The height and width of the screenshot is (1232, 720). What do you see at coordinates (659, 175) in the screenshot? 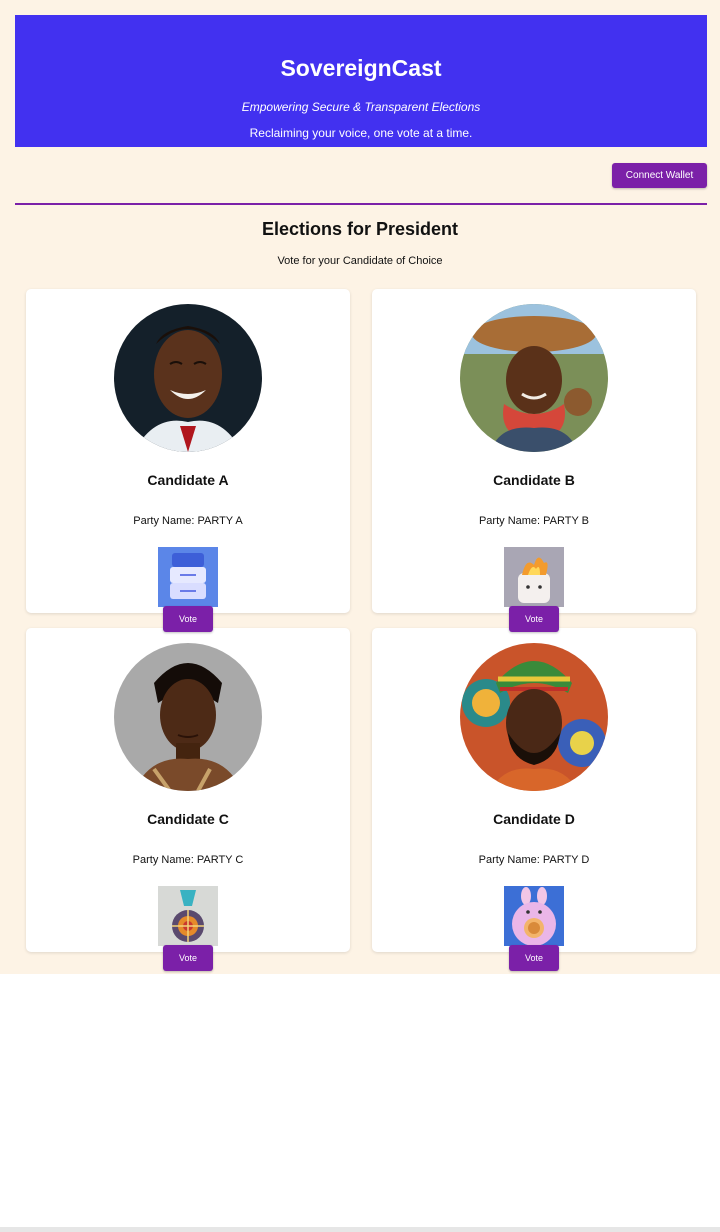
I see `connect-wallet-button: Connect Wallet` at bounding box center [659, 175].